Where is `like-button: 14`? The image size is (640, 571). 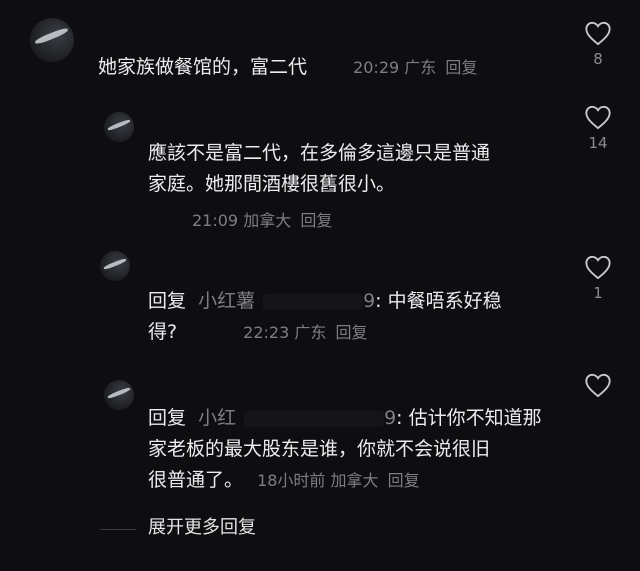 like-button: 14 is located at coordinates (598, 128).